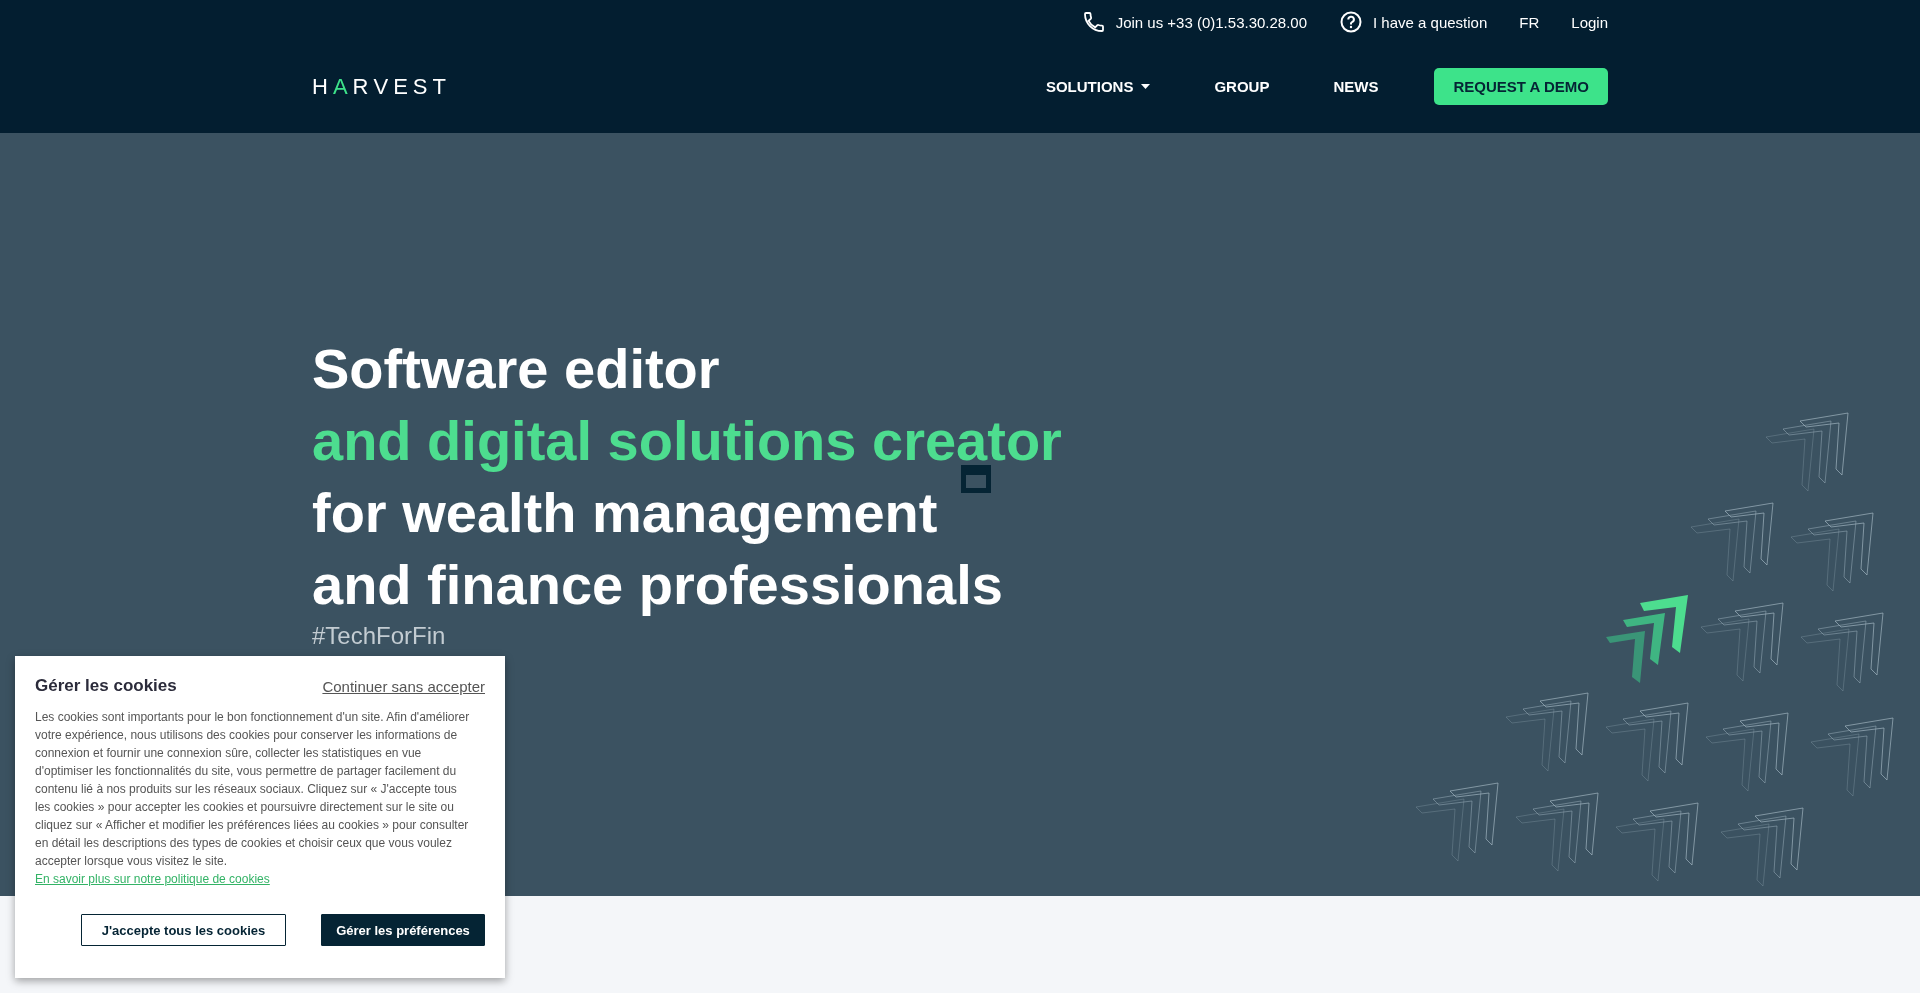  I want to click on top-link: FR, so click(1529, 22).